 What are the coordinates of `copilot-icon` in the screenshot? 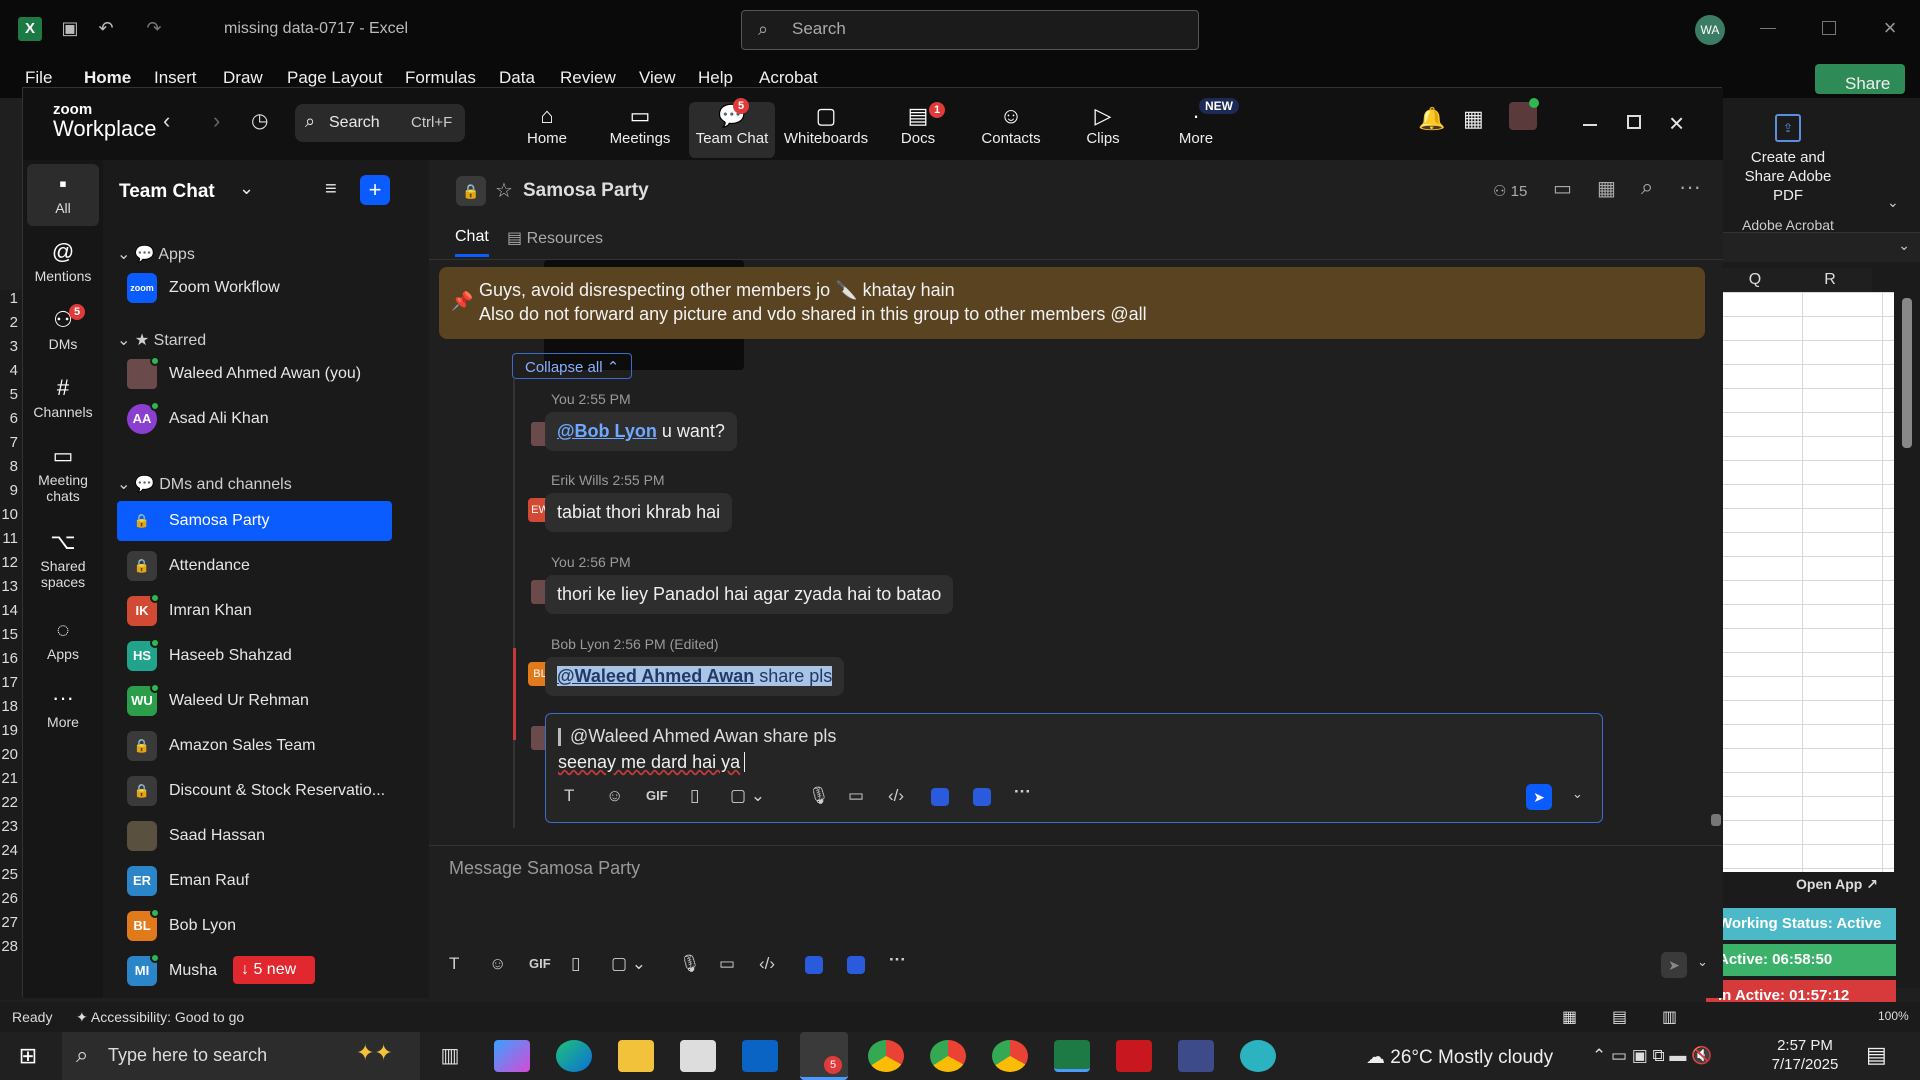 It's located at (512, 1056).